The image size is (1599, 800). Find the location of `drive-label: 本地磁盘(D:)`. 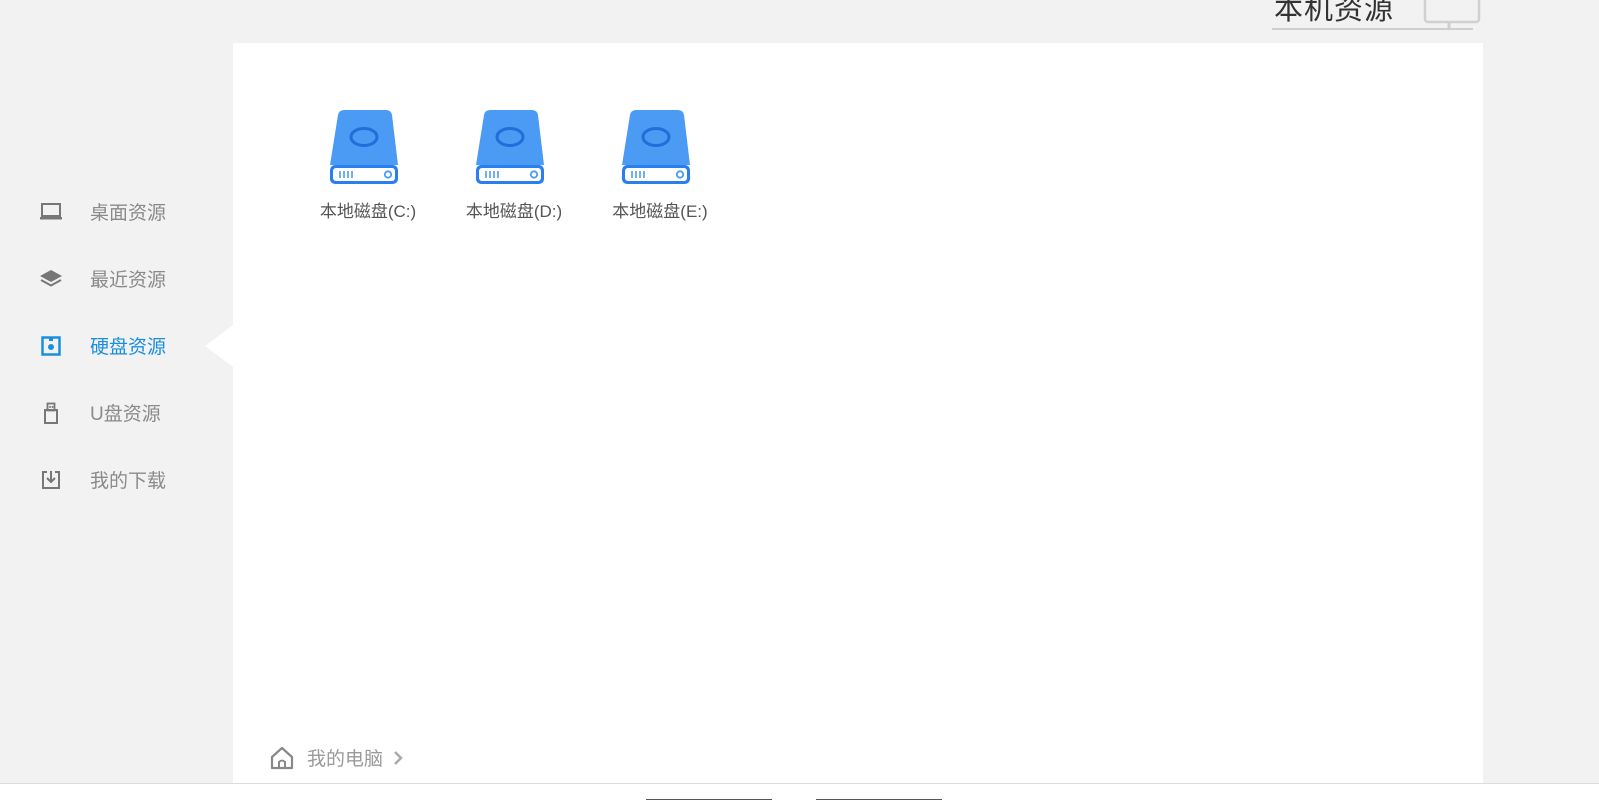

drive-label: 本地磁盘(D:) is located at coordinates (514, 211).